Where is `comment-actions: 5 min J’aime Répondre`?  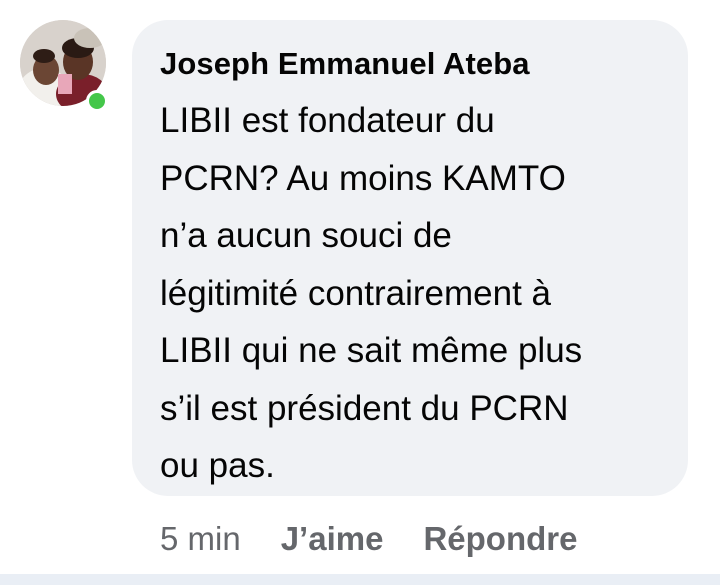
comment-actions: 5 min J’aime Répondre is located at coordinates (368, 539).